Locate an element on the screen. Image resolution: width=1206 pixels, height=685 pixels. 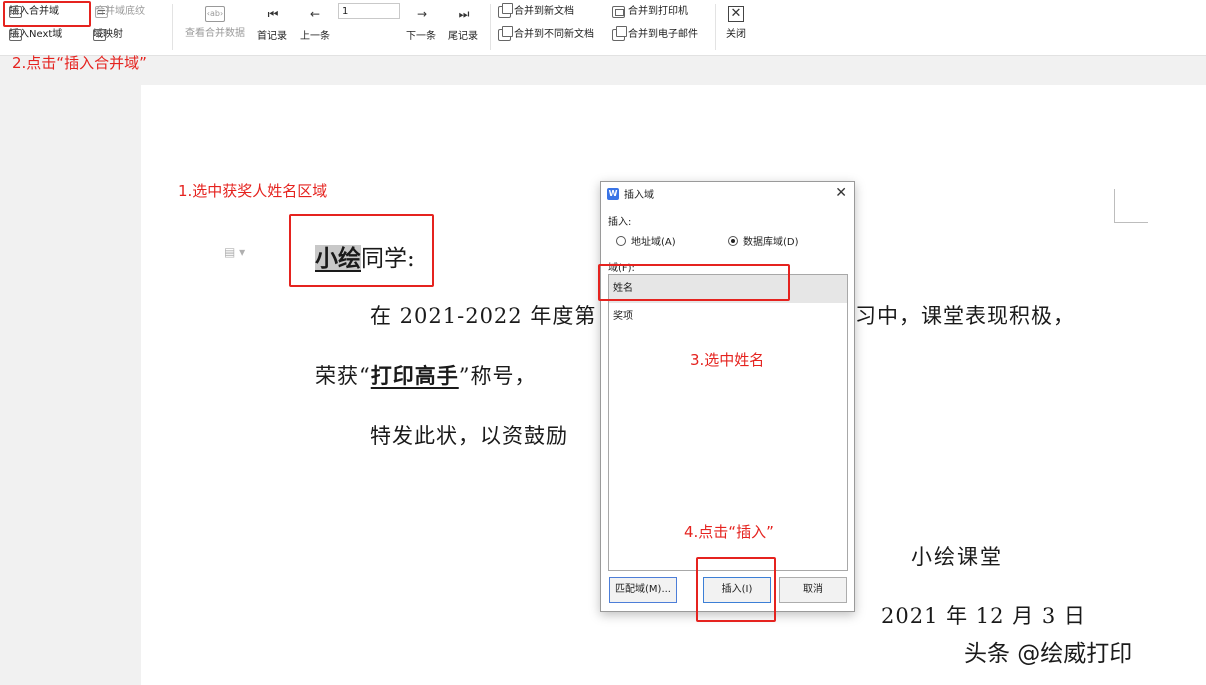
different-docs-icon is located at coordinates (505, 33).